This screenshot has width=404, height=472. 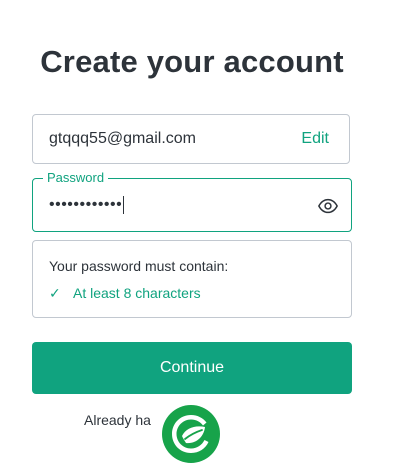 I want to click on password-masked-value: ••••••••••••, so click(x=86, y=204).